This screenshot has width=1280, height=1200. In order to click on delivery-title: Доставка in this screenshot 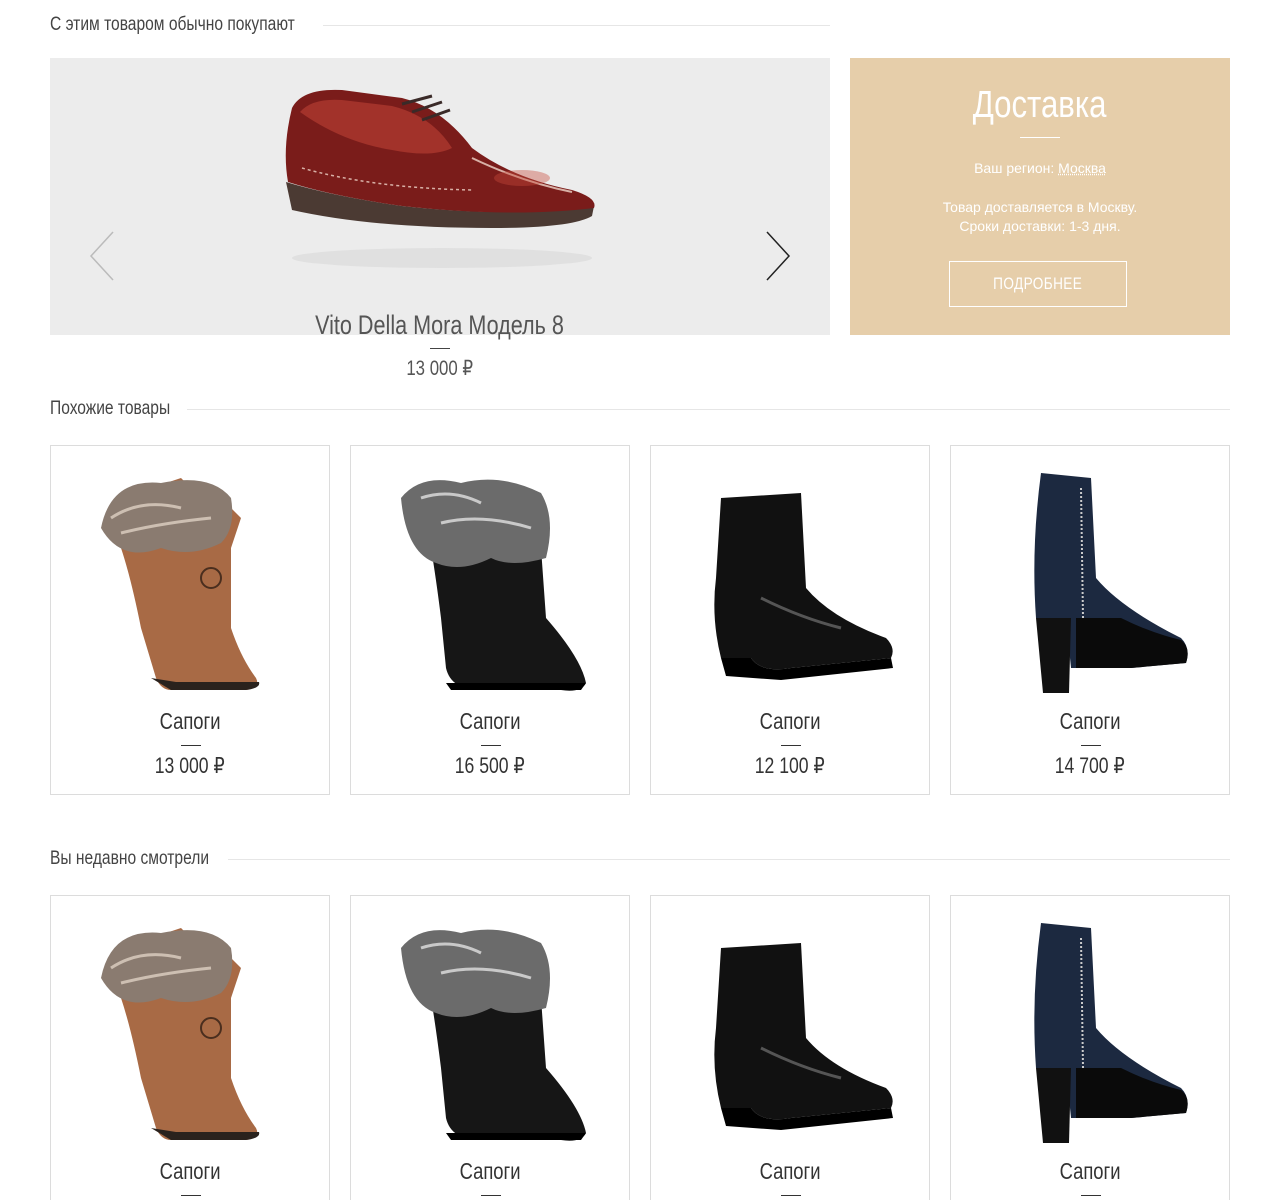, I will do `click(1040, 105)`.